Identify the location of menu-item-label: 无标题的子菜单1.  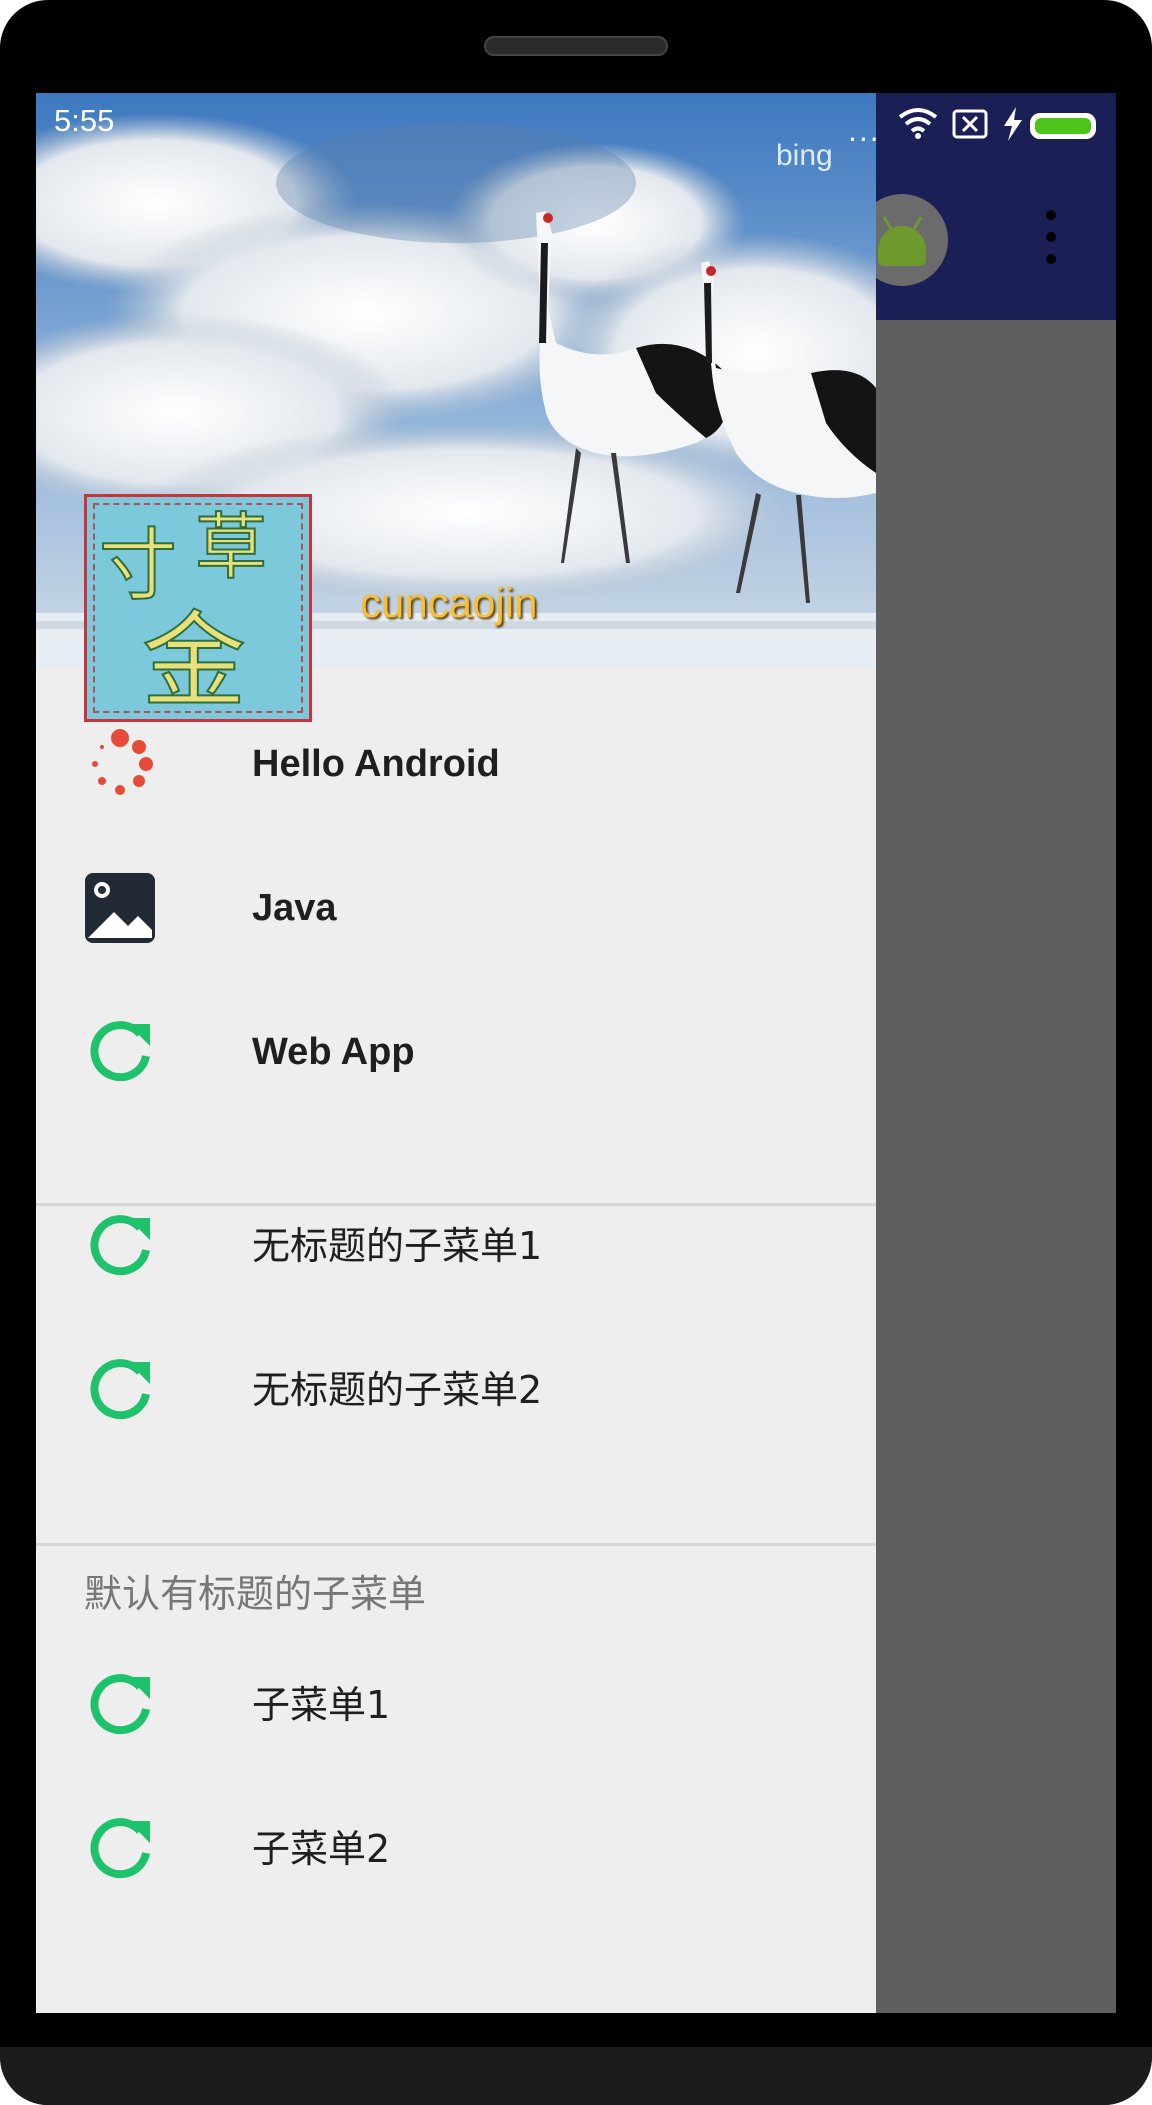
(397, 1246).